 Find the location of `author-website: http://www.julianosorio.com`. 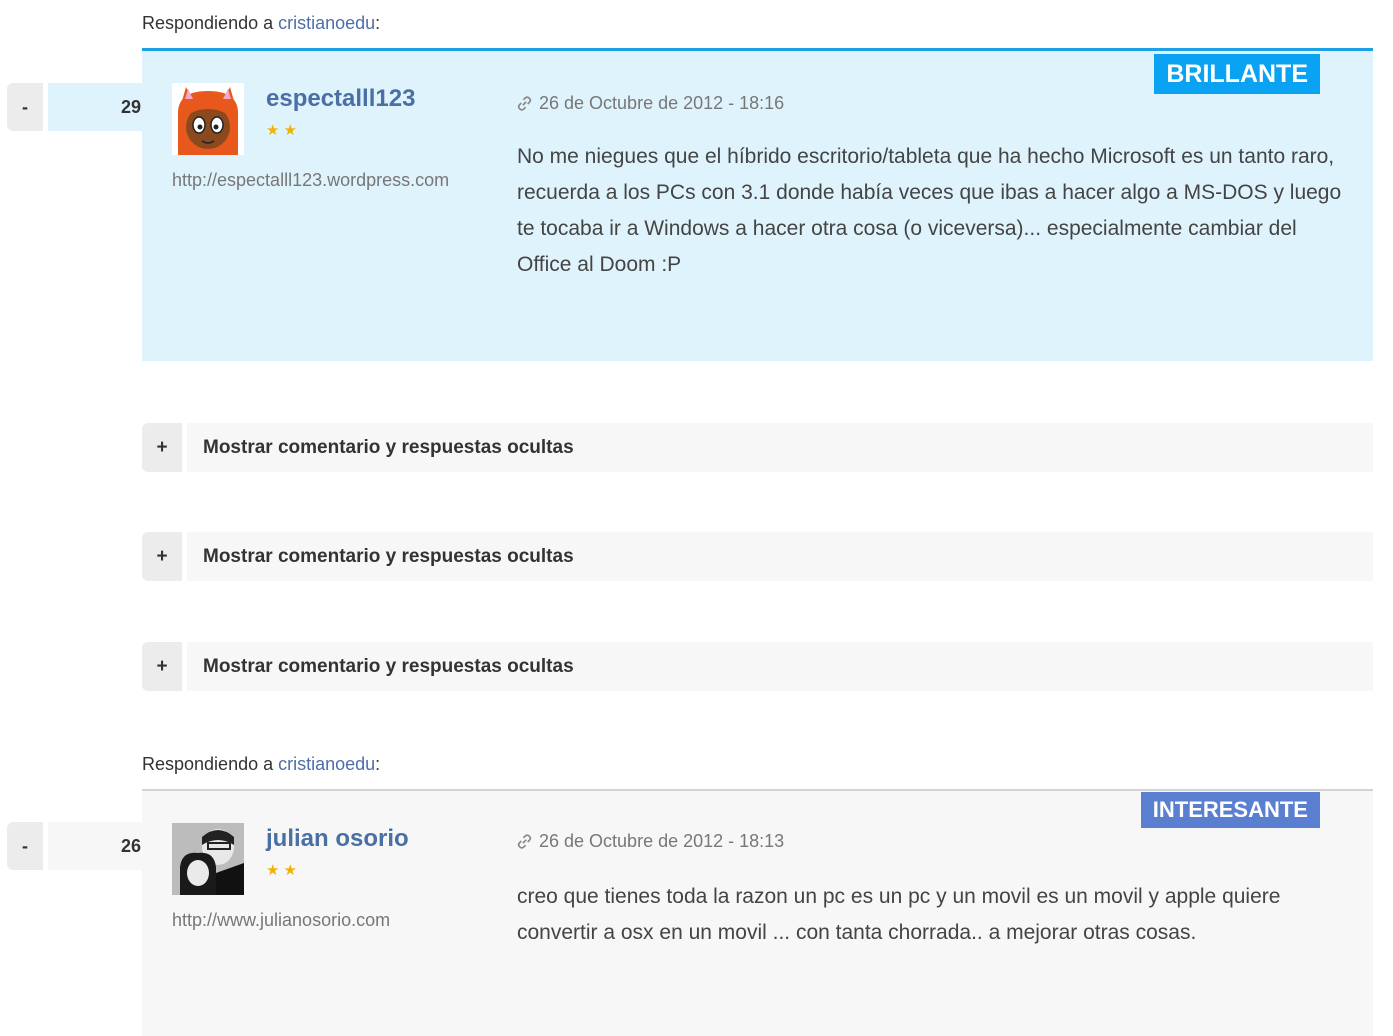

author-website: http://www.julianosorio.com is located at coordinates (281, 920).